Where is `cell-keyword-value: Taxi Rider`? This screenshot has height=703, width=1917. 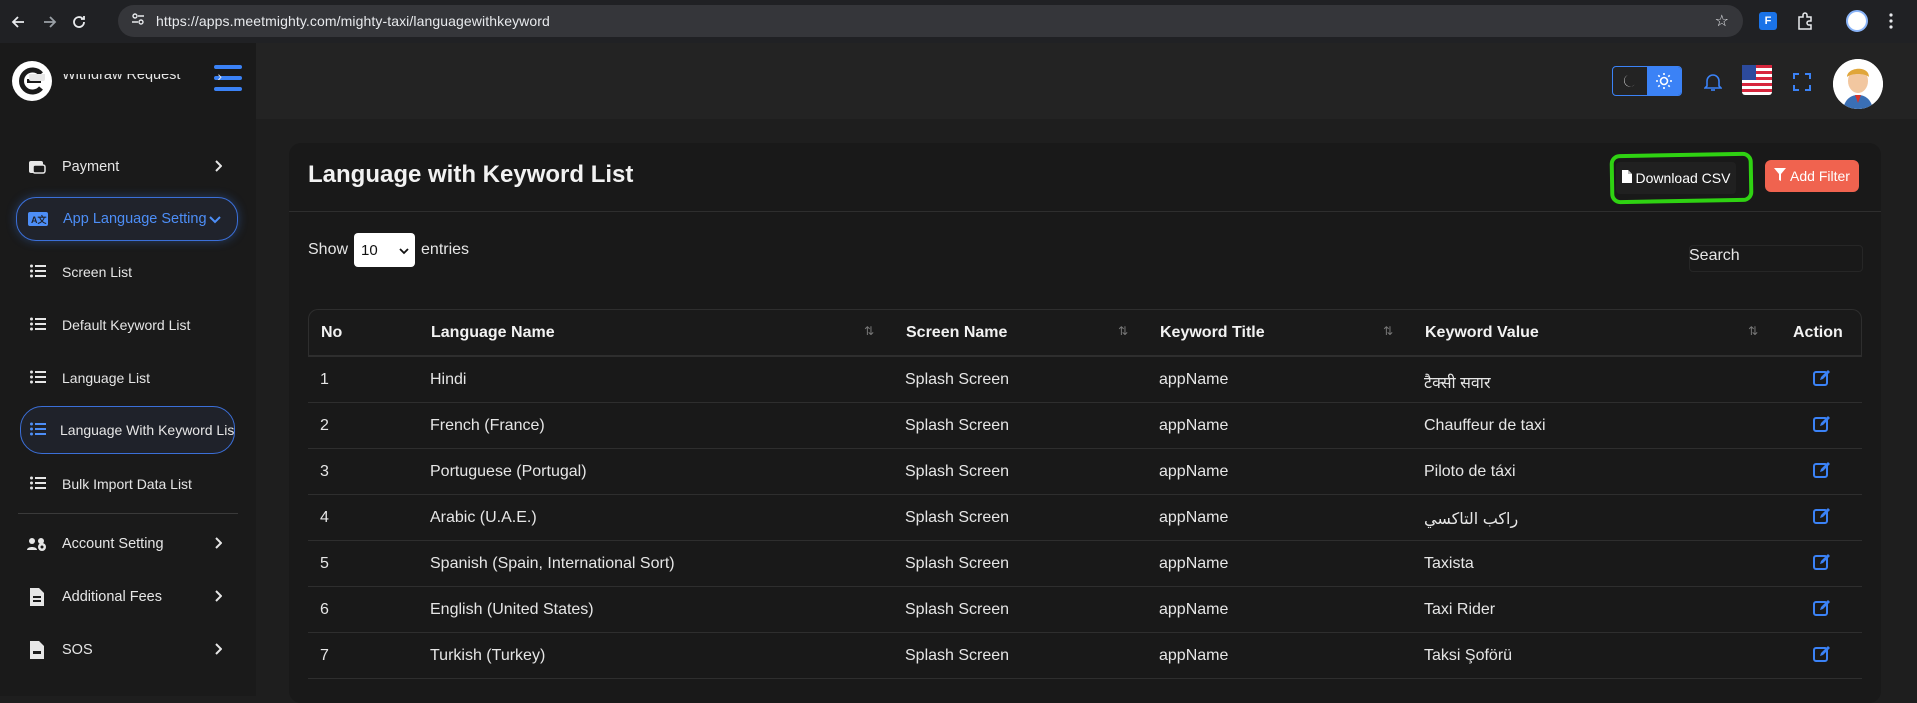
cell-keyword-value: Taxi Rider is located at coordinates (1460, 609).